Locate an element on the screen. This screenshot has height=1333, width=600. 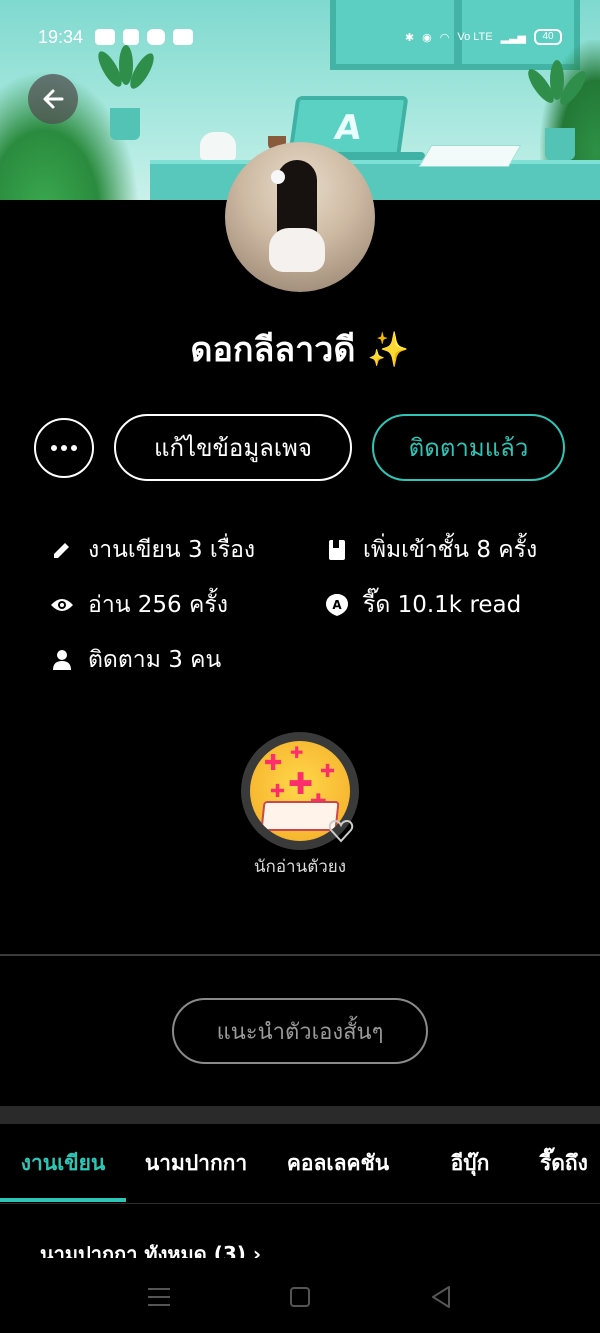
status-time: 19:34 is located at coordinates (61, 36).